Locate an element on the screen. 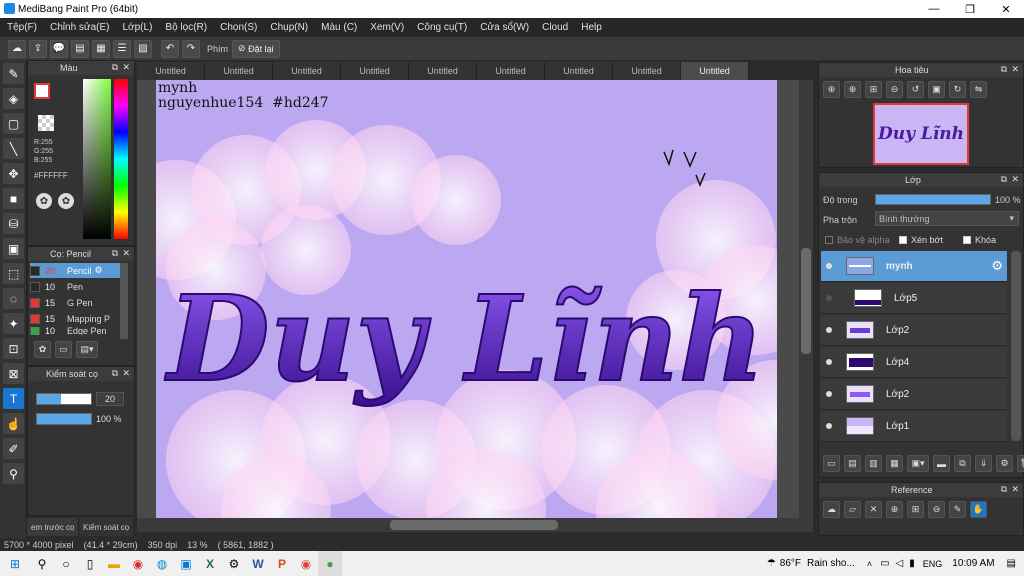 This screenshot has height=576, width=1024. layer-type-dropdown-icon: ▣▾ is located at coordinates (918, 463).